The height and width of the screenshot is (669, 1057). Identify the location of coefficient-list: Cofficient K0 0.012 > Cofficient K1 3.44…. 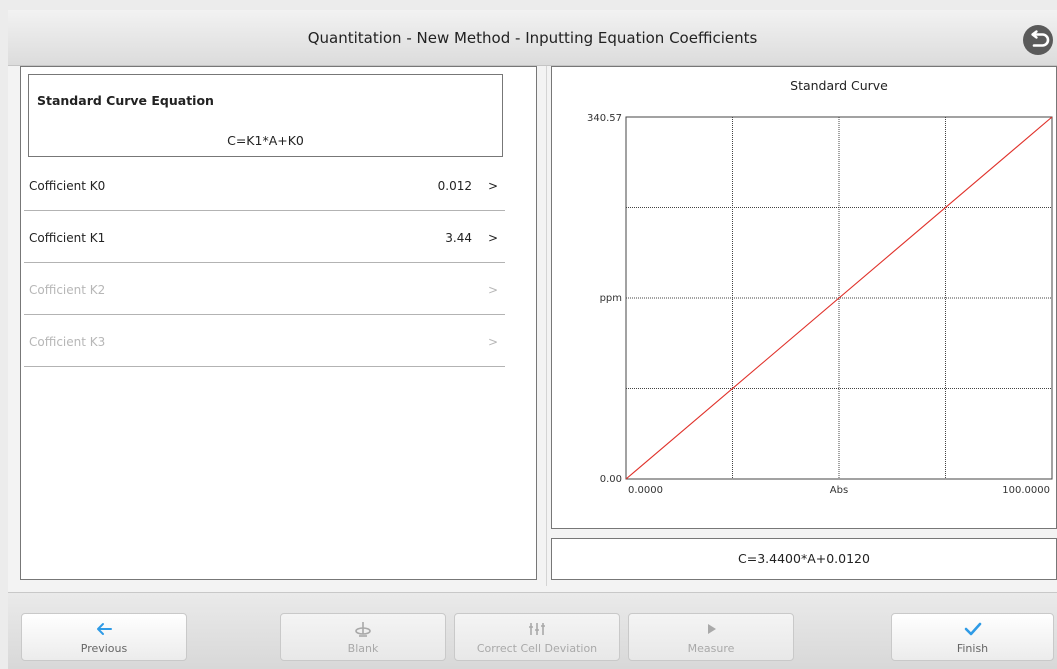
(264, 263).